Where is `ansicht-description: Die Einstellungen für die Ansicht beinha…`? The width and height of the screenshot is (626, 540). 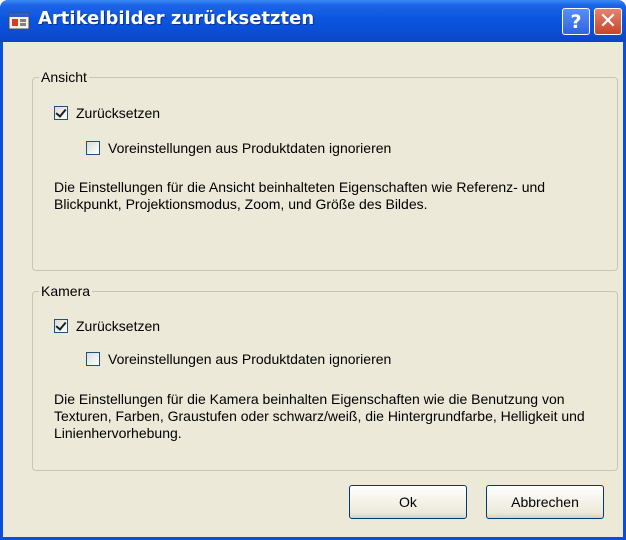
ansicht-description: Die Einstellungen für die Ansicht beinha… is located at coordinates (300, 195).